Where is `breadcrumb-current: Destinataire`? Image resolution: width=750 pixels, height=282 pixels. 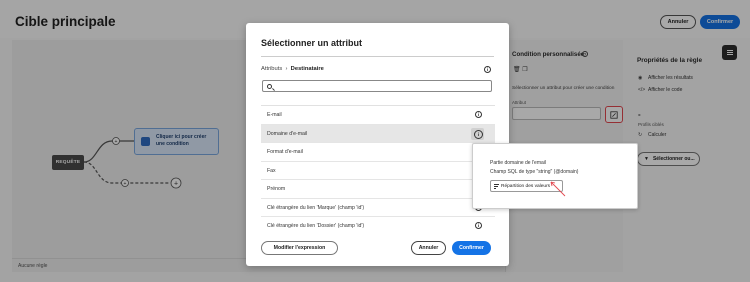
breadcrumb-current: Destinataire is located at coordinates (307, 69).